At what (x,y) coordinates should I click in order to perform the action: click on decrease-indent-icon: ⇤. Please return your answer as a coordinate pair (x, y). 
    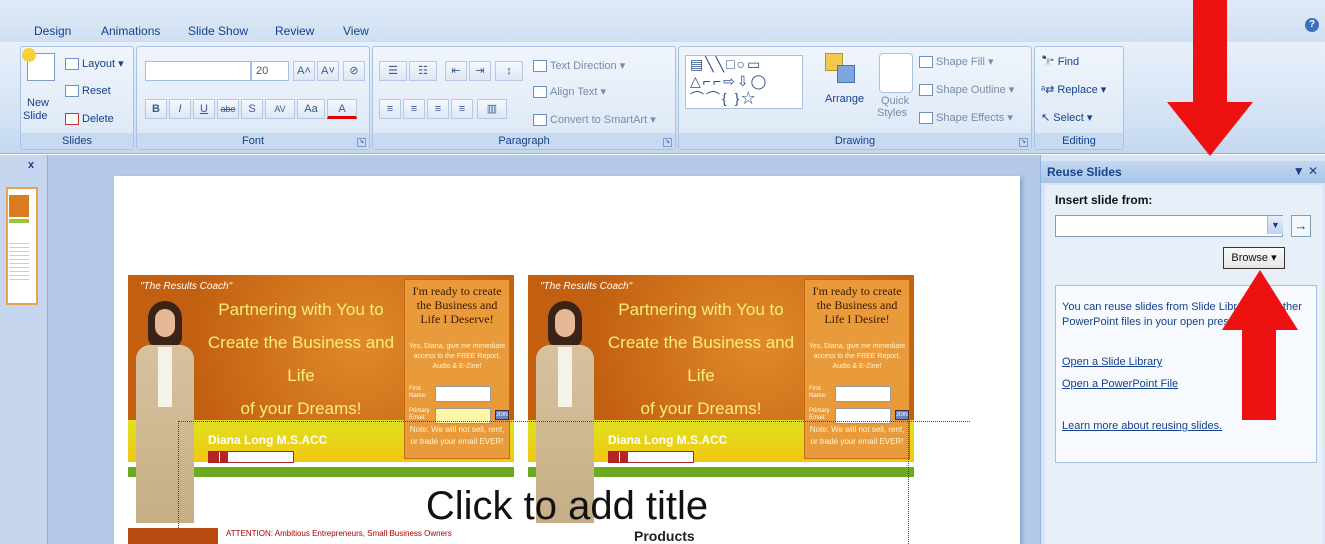
    Looking at the image, I should click on (456, 71).